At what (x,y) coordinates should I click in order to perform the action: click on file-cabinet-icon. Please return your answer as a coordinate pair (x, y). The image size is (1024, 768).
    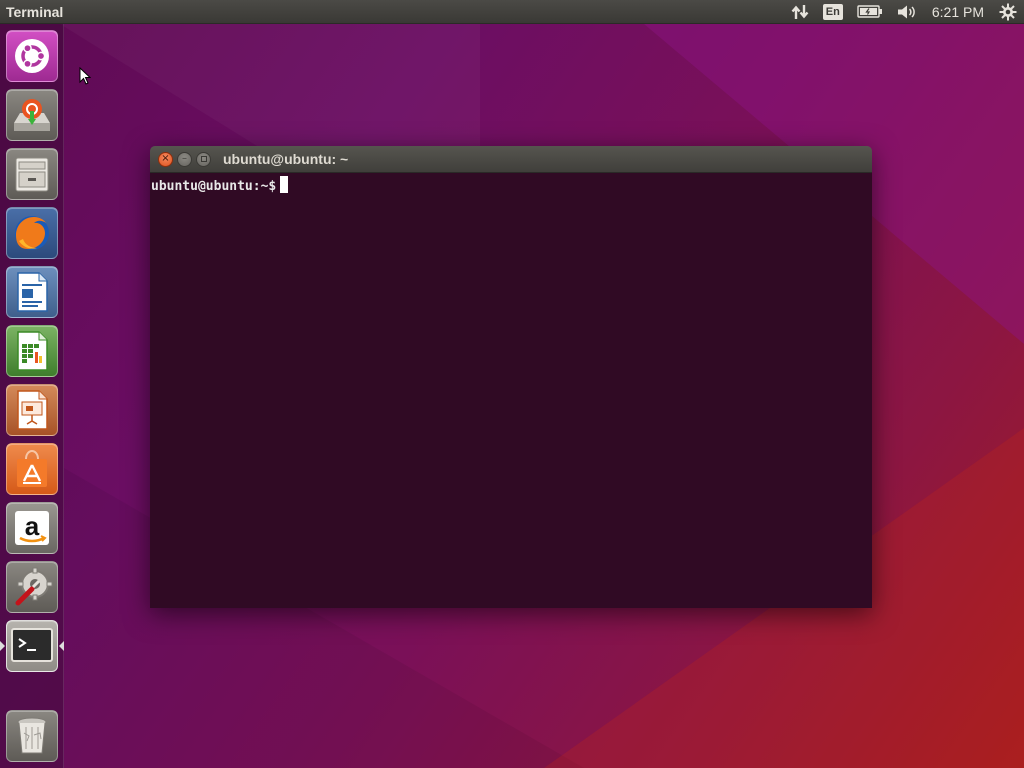
    Looking at the image, I should click on (32, 174).